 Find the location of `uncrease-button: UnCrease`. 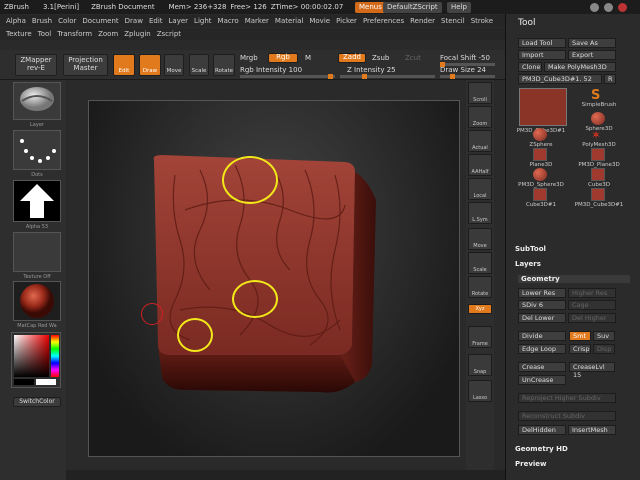

uncrease-button: UnCrease is located at coordinates (542, 380).